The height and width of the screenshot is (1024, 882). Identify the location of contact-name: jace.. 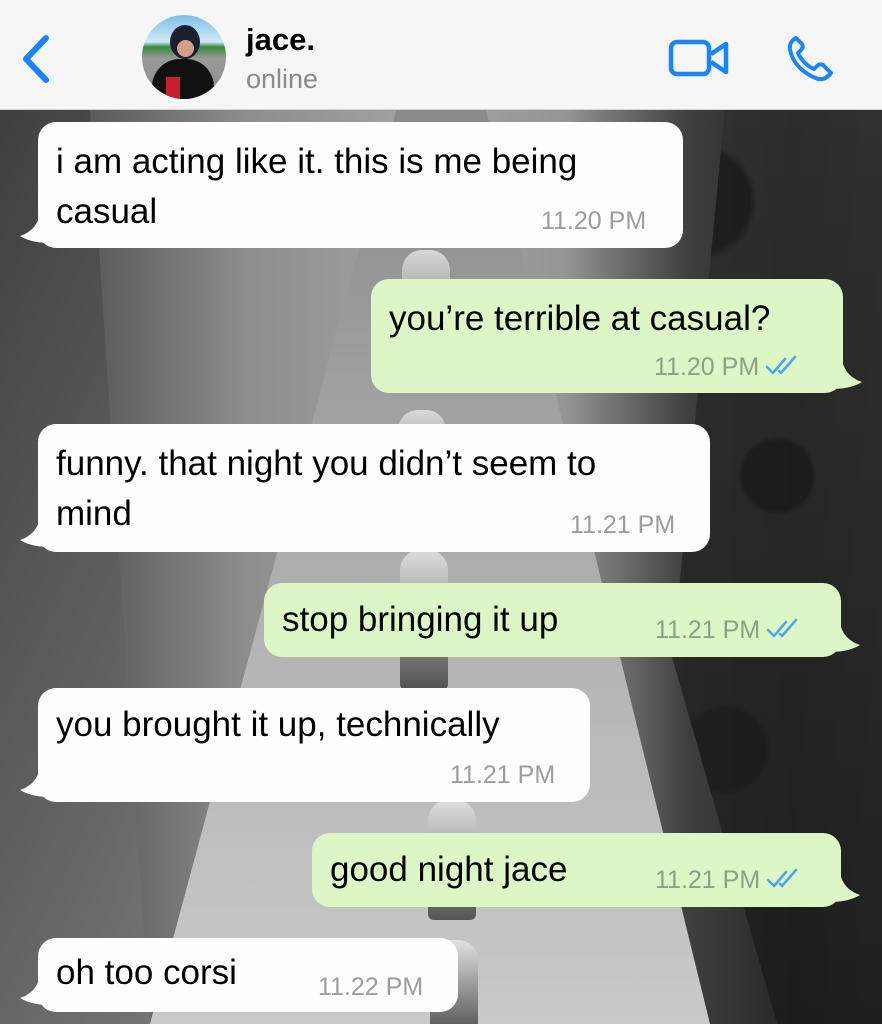
(280, 40).